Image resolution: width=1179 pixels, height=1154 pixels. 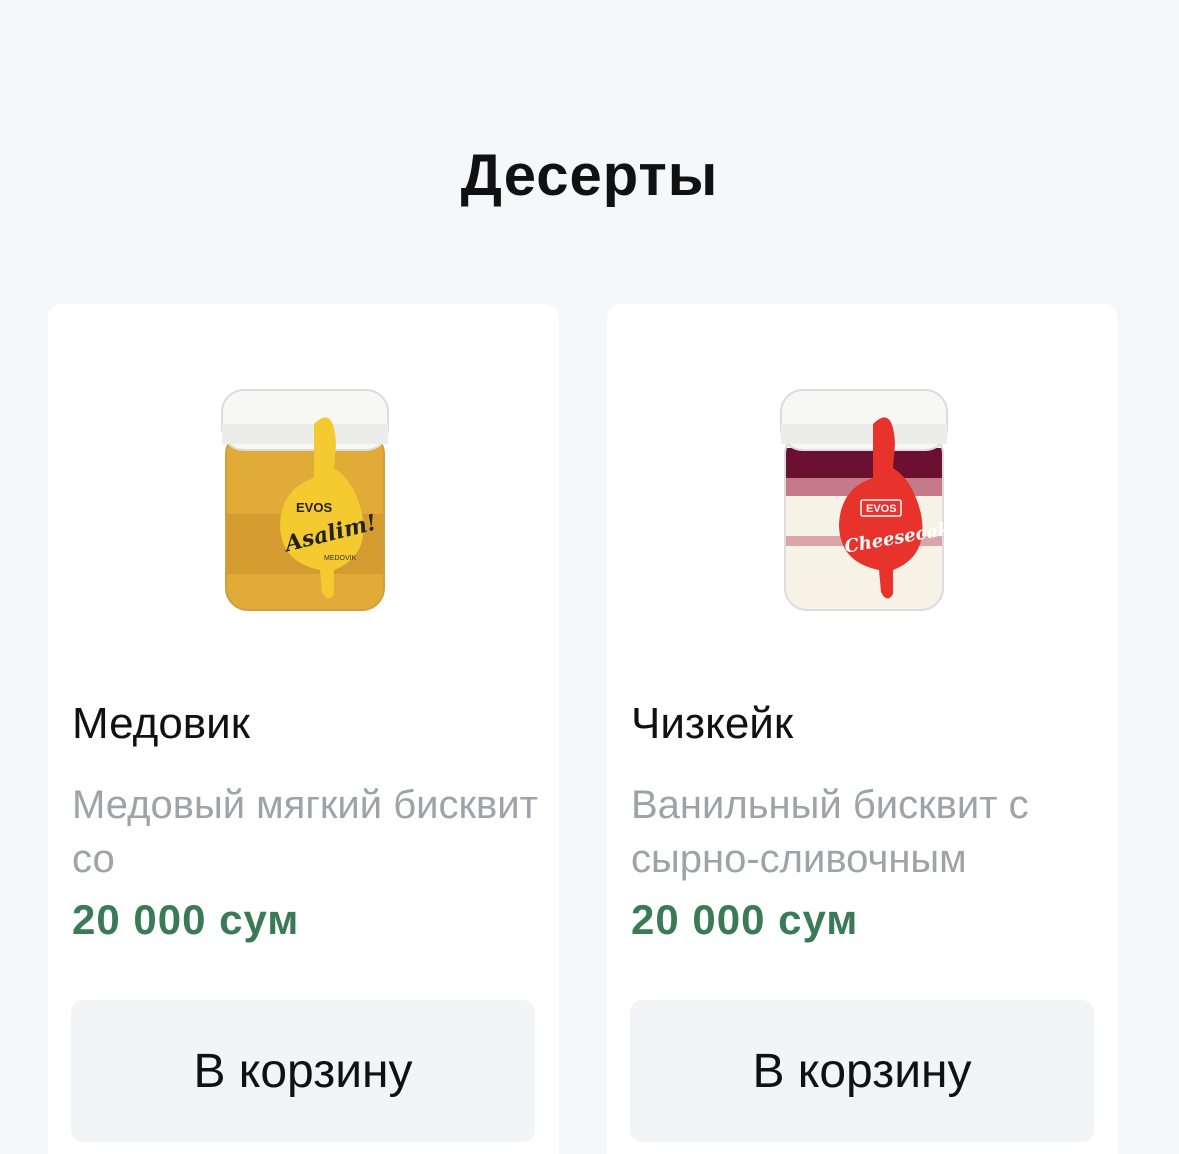 What do you see at coordinates (161, 723) in the screenshot?
I see `product-name: Медовик` at bounding box center [161, 723].